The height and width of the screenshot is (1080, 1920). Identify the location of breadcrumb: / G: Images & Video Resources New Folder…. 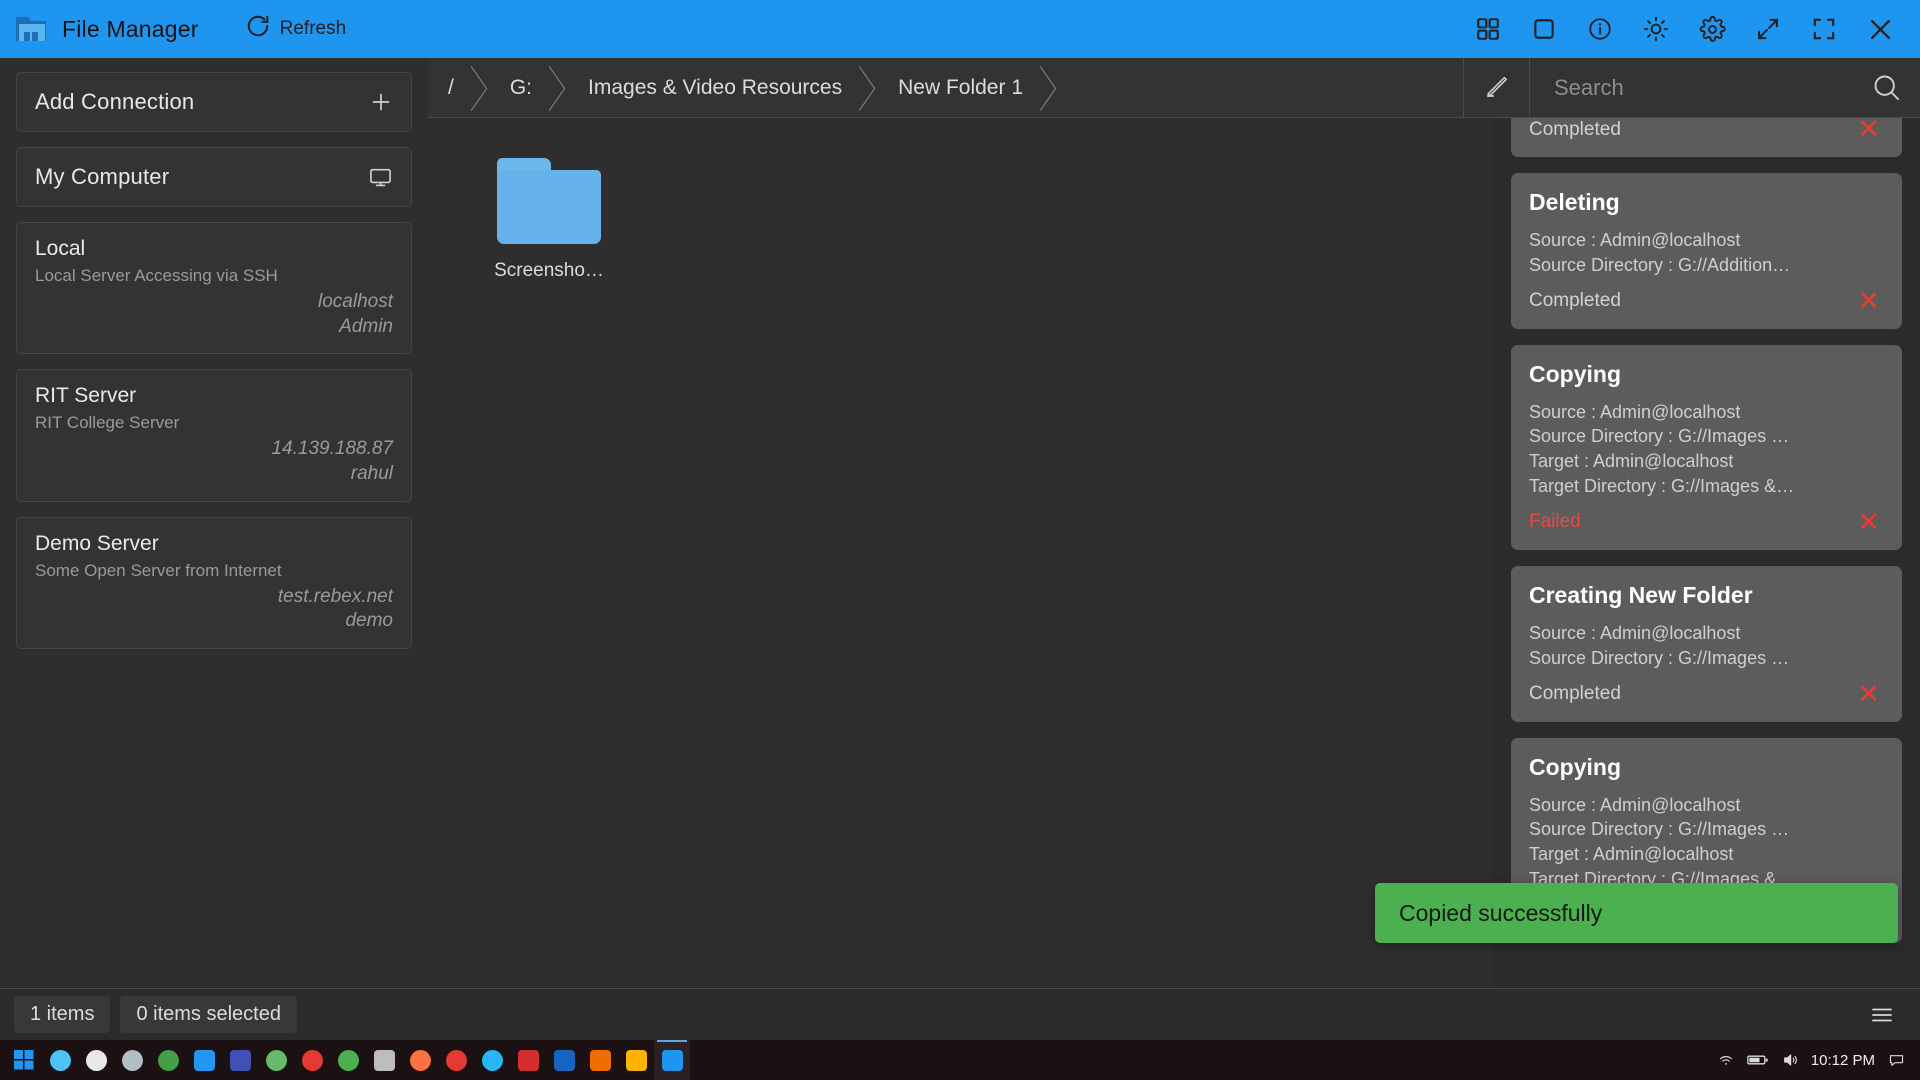
(946, 87).